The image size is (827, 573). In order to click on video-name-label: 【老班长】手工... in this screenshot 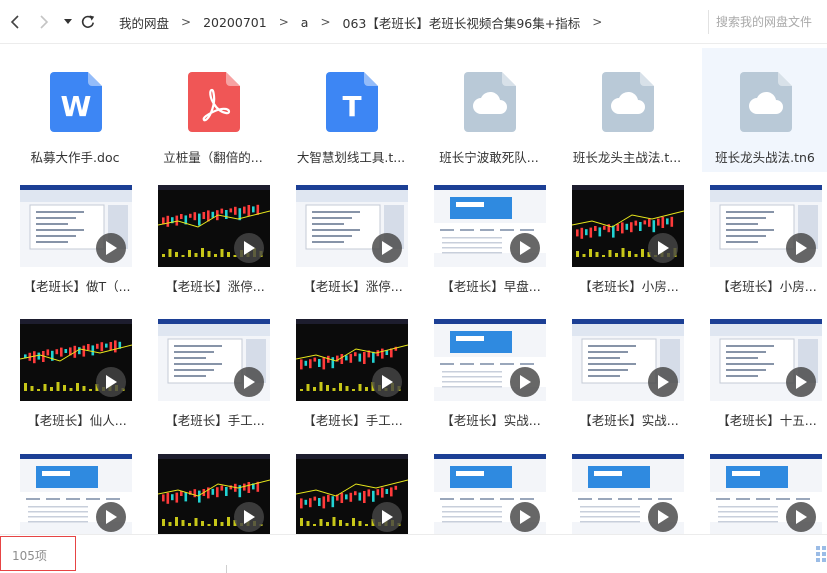, I will do `click(353, 420)`.